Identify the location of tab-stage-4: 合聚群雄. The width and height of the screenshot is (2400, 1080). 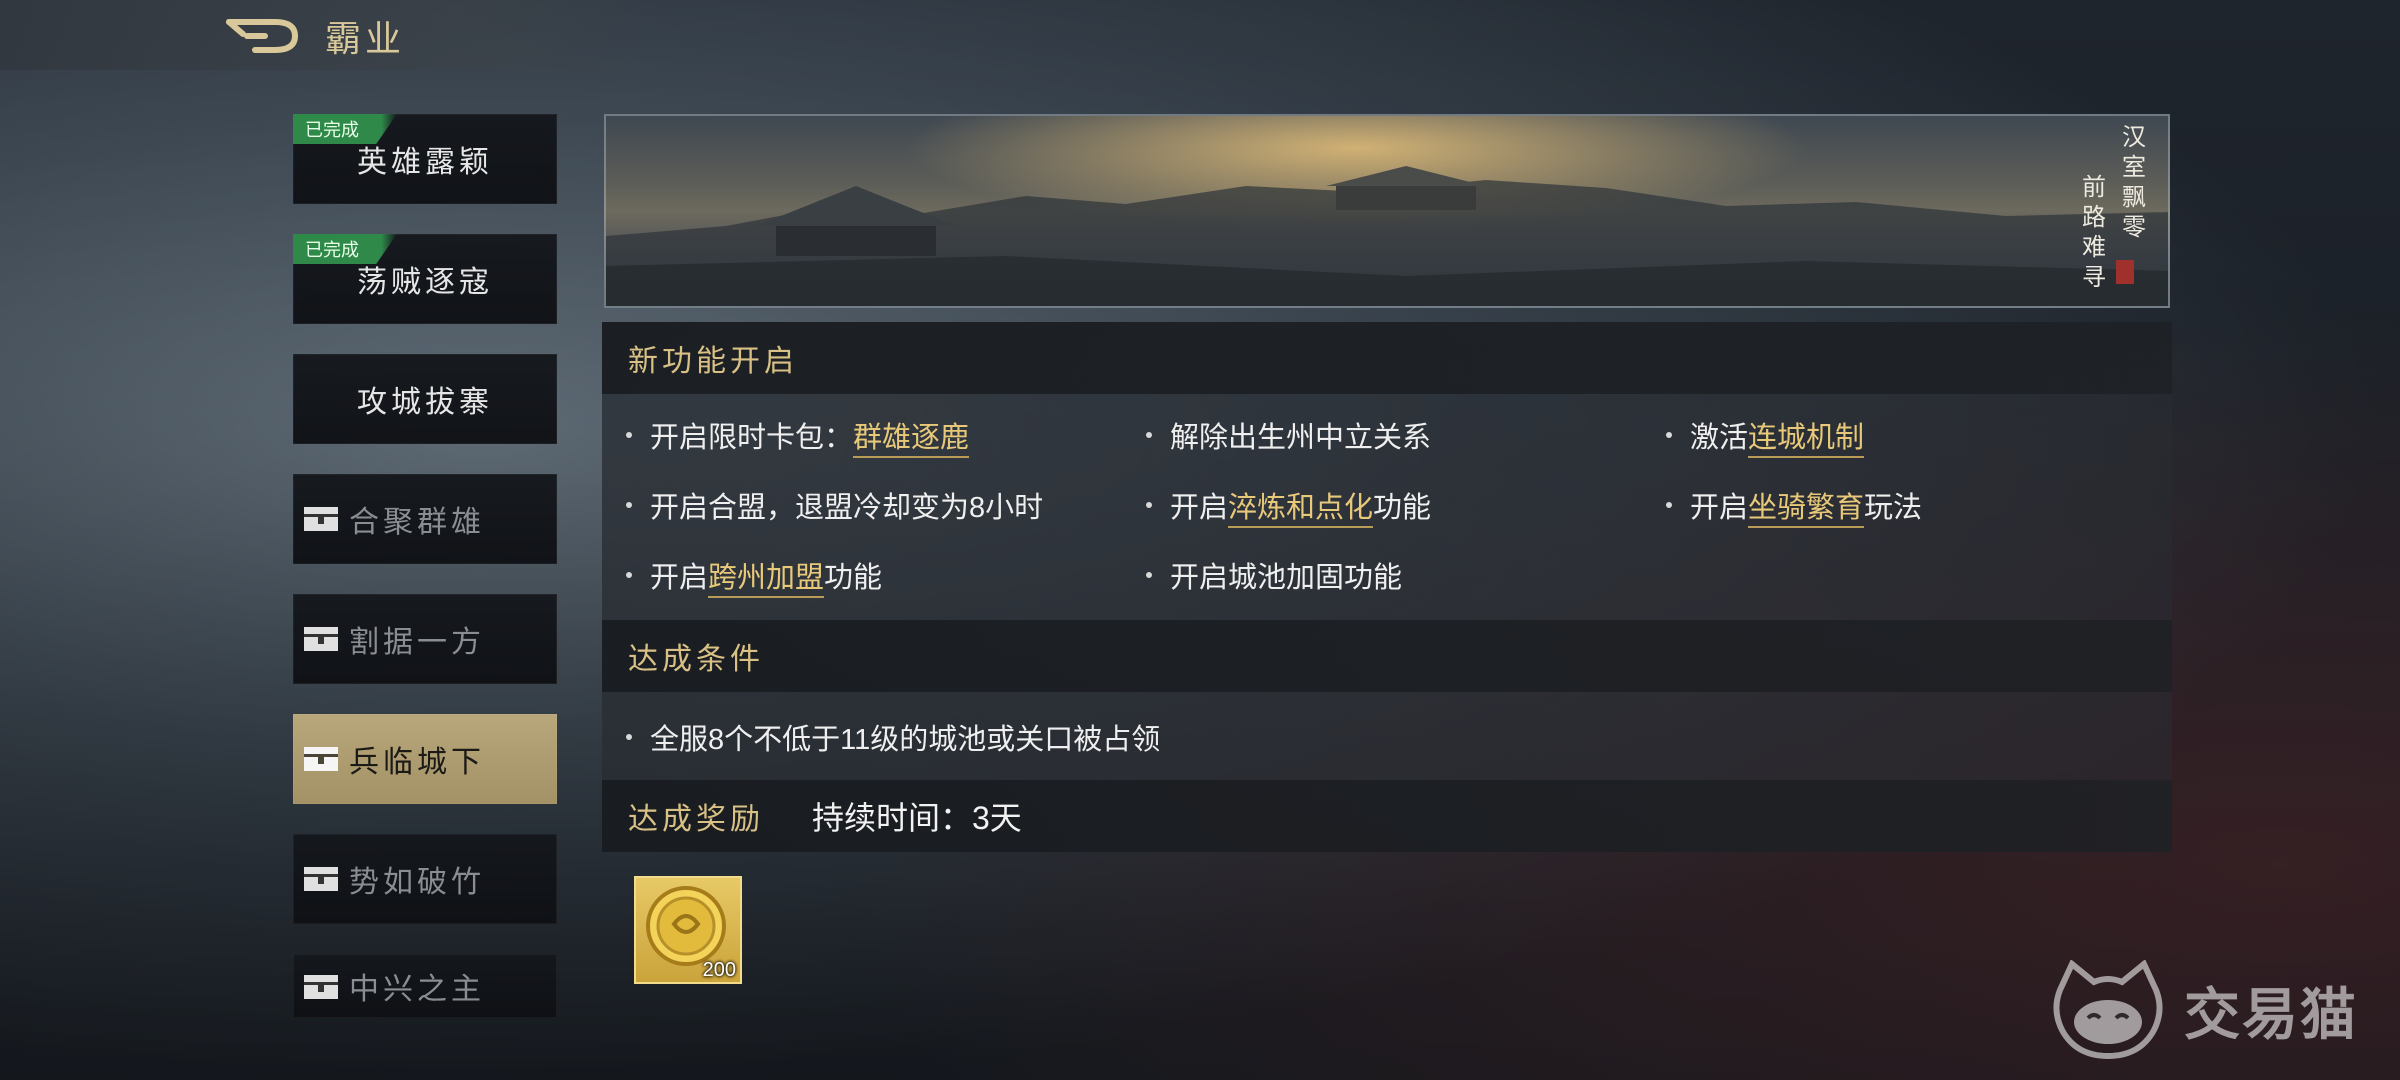
(425, 519).